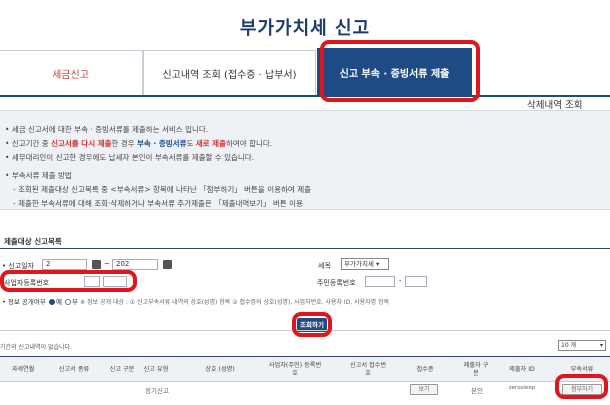 This screenshot has height=405, width=610. I want to click on cell-submitter-id: zerosleep, so click(522, 388).